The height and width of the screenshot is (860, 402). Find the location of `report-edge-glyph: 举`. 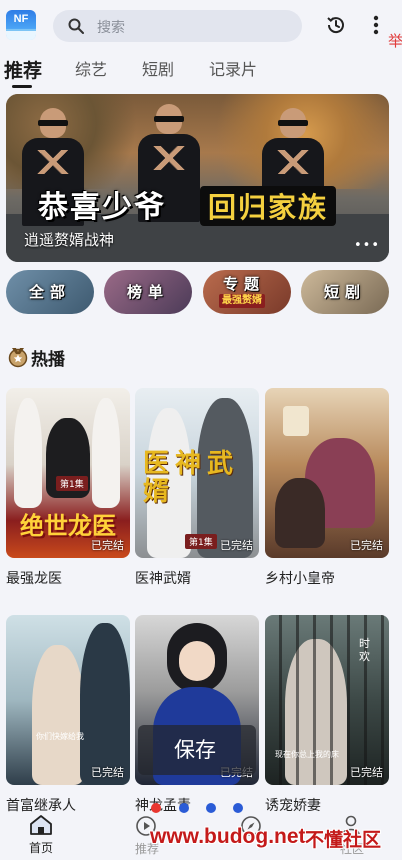

report-edge-glyph: 举 is located at coordinates (395, 40).